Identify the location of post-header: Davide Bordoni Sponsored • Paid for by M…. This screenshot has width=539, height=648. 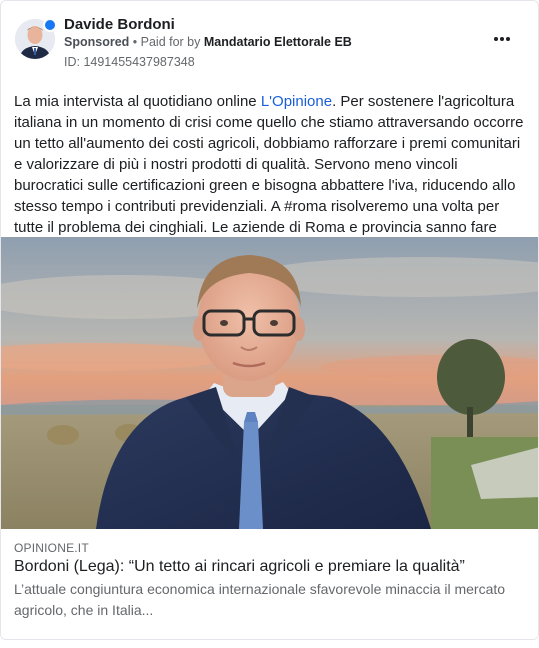
(269, 43).